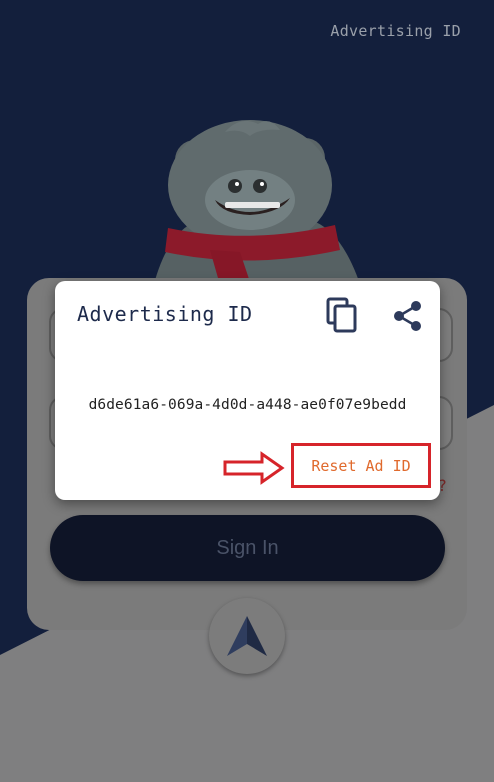 The image size is (494, 782). Describe the element at coordinates (257, 210) in the screenshot. I see `bear-mascot-illustration` at that location.